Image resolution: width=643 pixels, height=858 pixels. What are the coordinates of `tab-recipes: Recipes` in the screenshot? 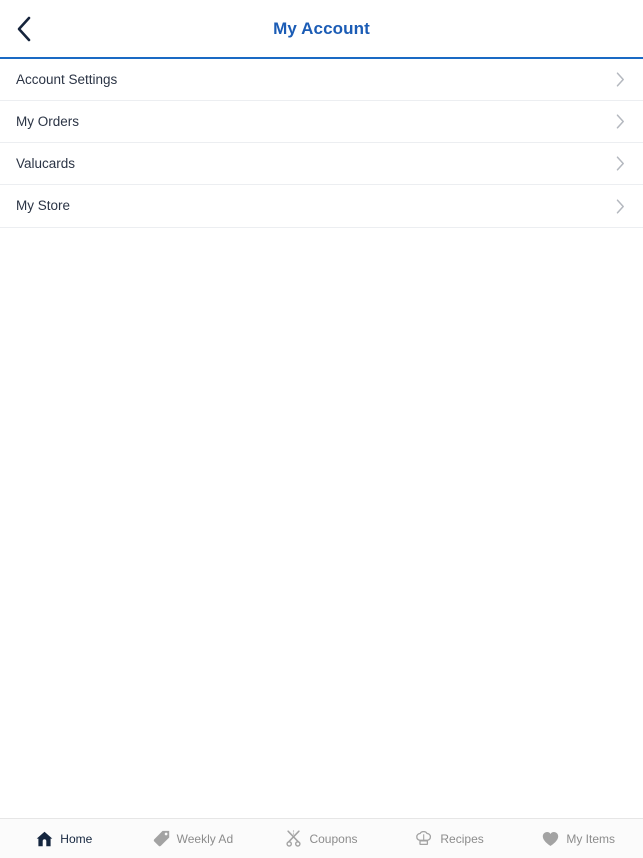 It's located at (450, 838).